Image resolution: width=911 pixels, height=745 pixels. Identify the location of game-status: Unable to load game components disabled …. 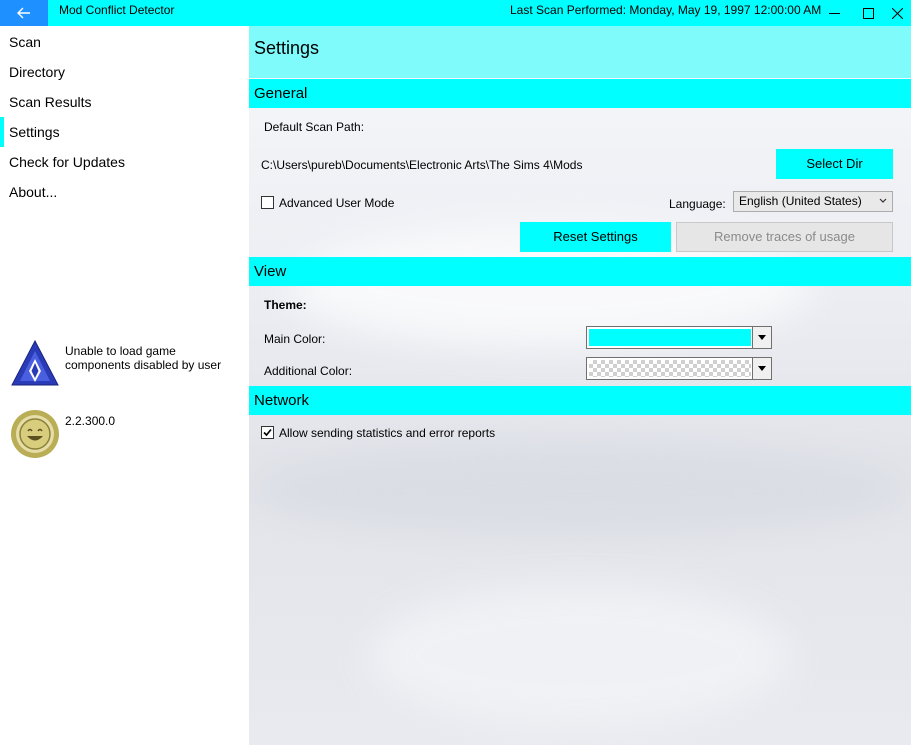
(124, 364).